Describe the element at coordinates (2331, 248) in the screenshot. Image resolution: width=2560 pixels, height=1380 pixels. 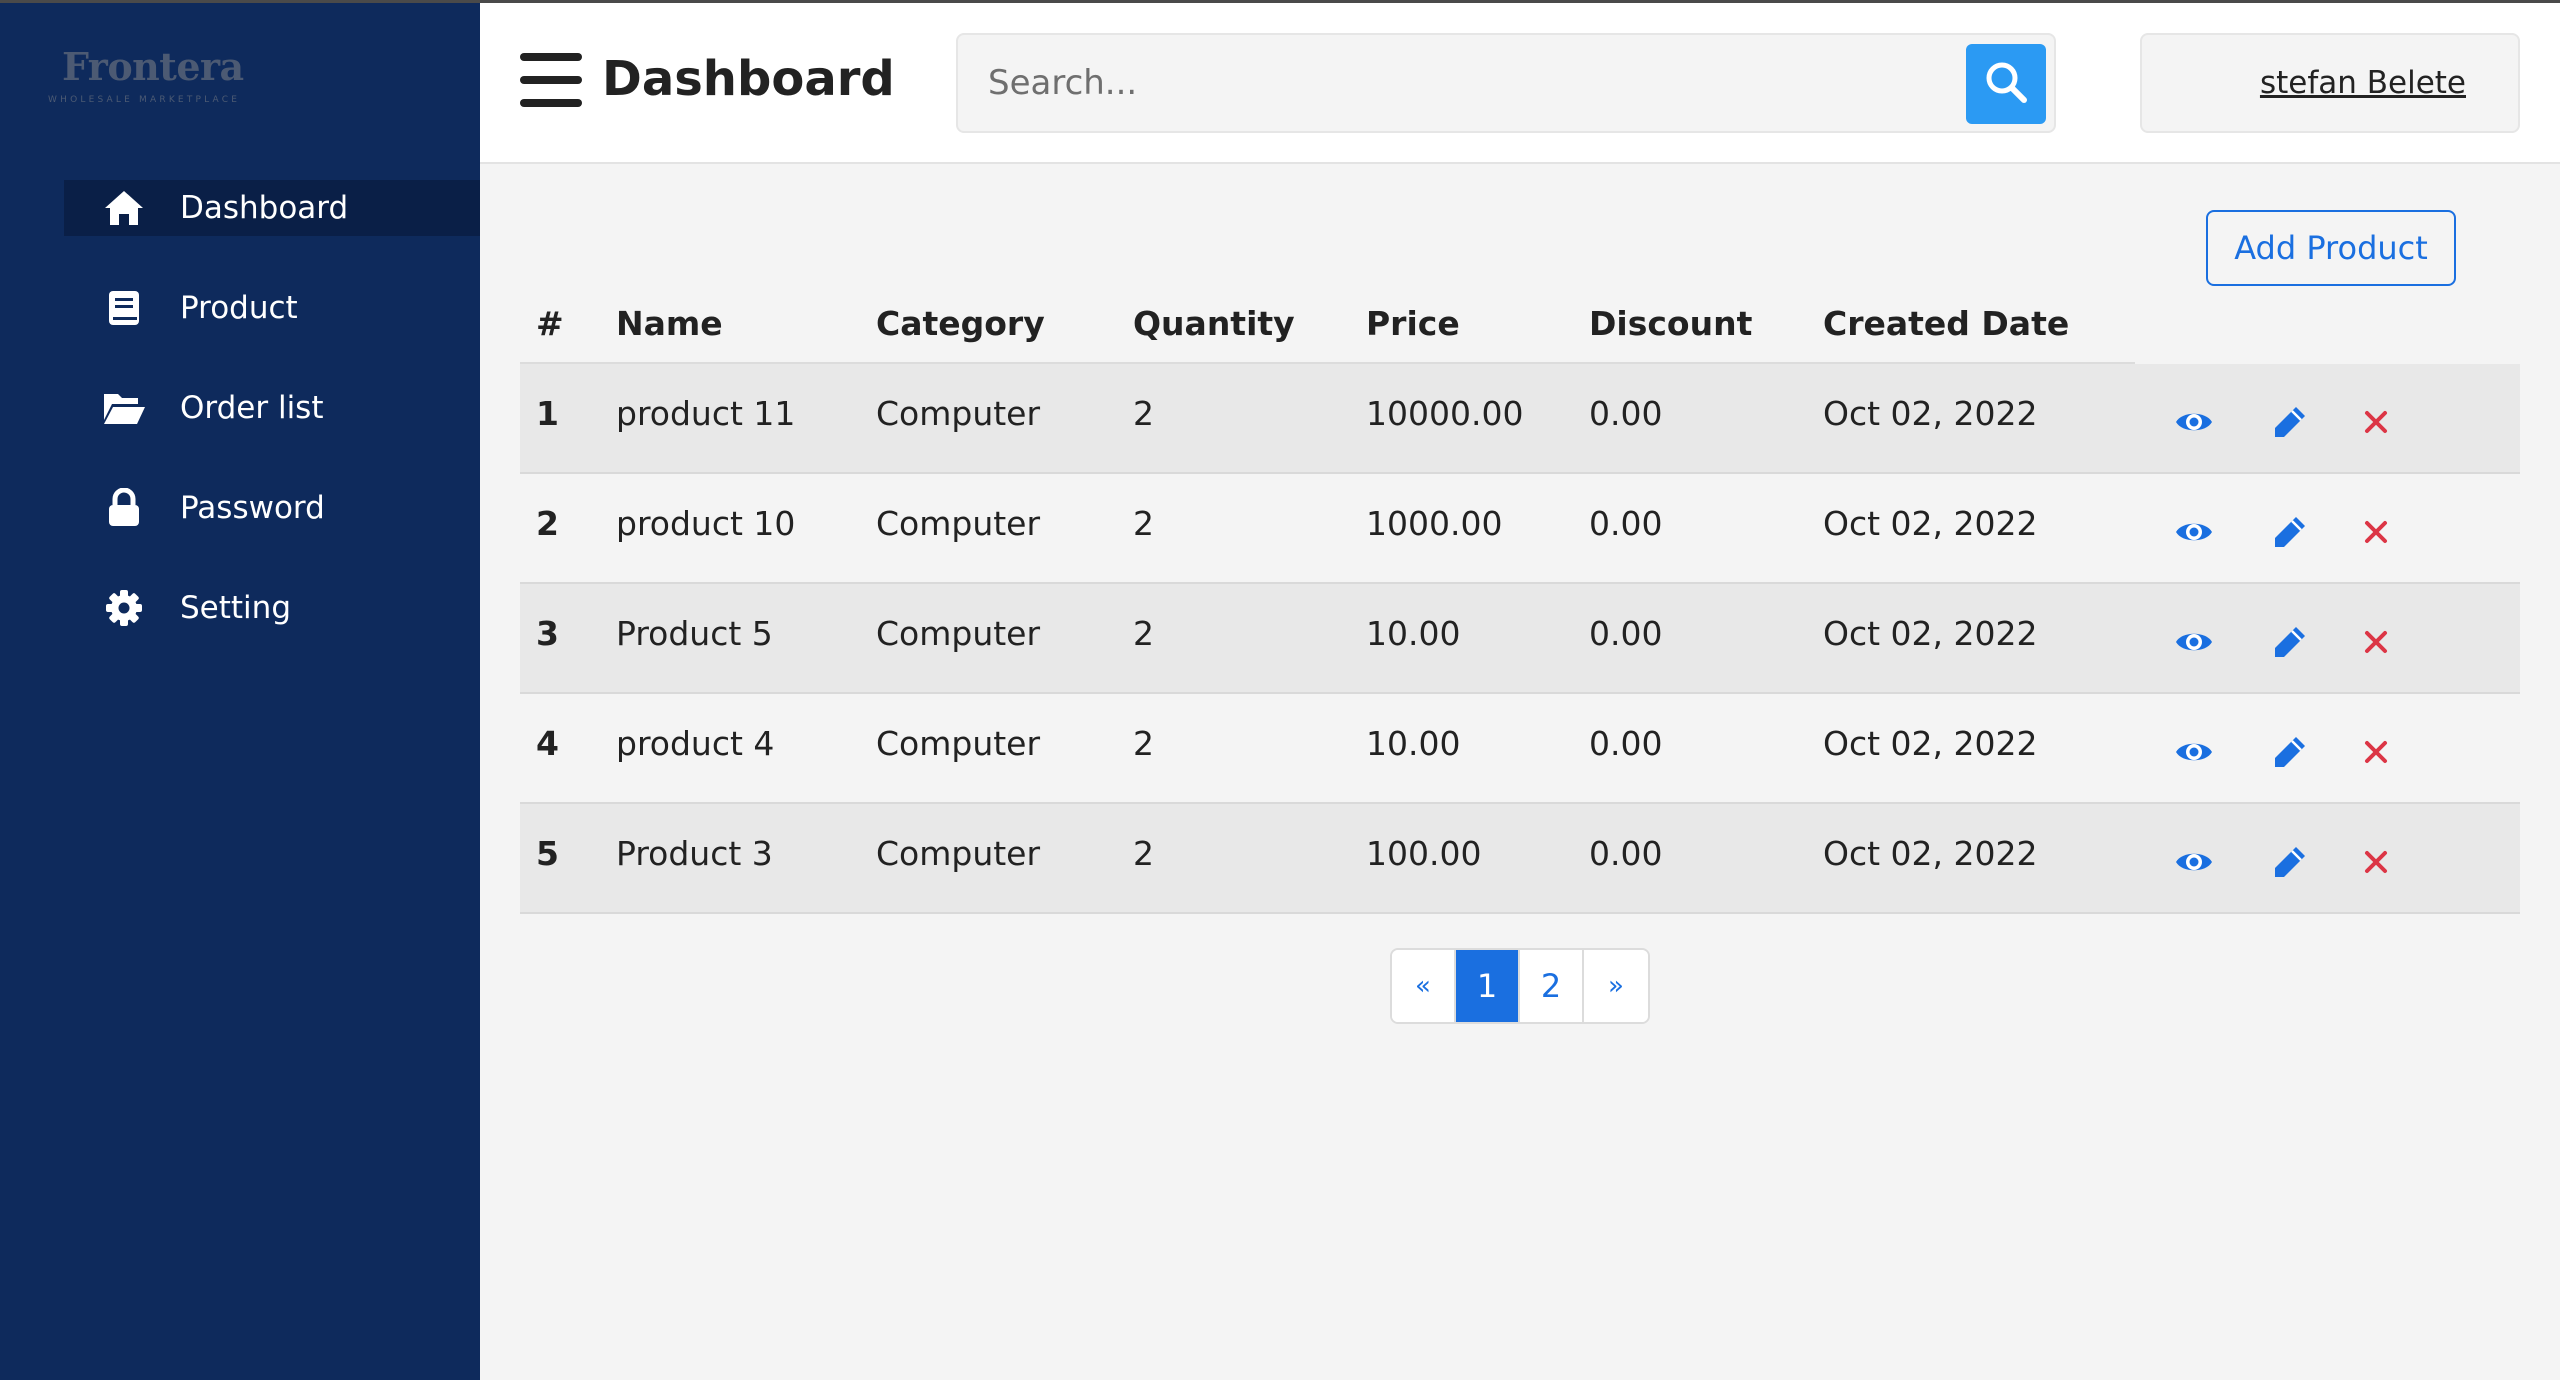
I see `add-product-button: Add Product` at that location.